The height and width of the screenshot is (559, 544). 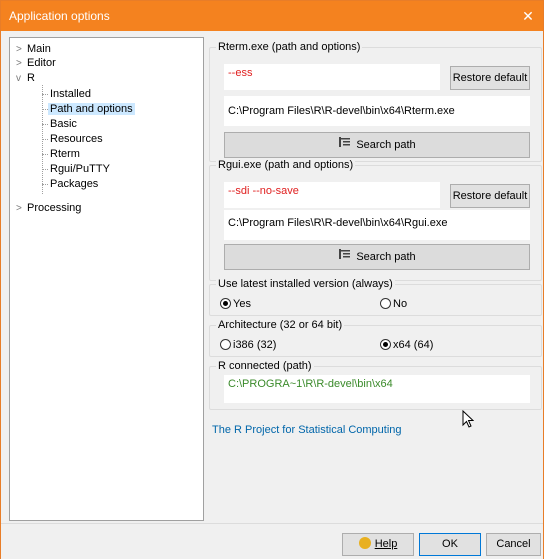 What do you see at coordinates (39, 49) in the screenshot?
I see `tree-item-label: Main` at bounding box center [39, 49].